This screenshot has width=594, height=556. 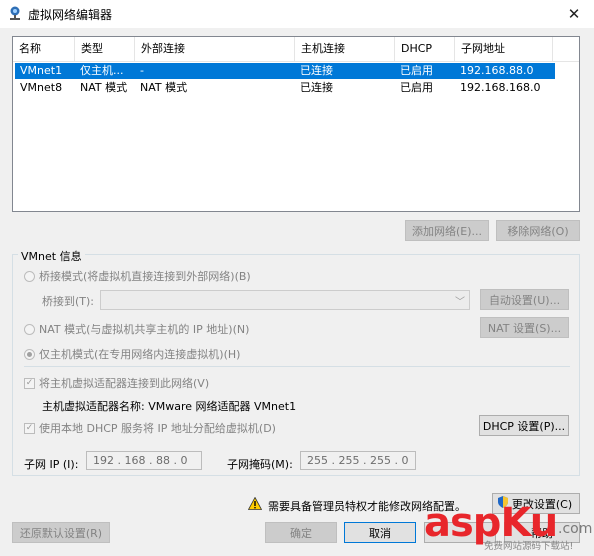 What do you see at coordinates (380, 532) in the screenshot?
I see `cancel-button: 取消` at bounding box center [380, 532].